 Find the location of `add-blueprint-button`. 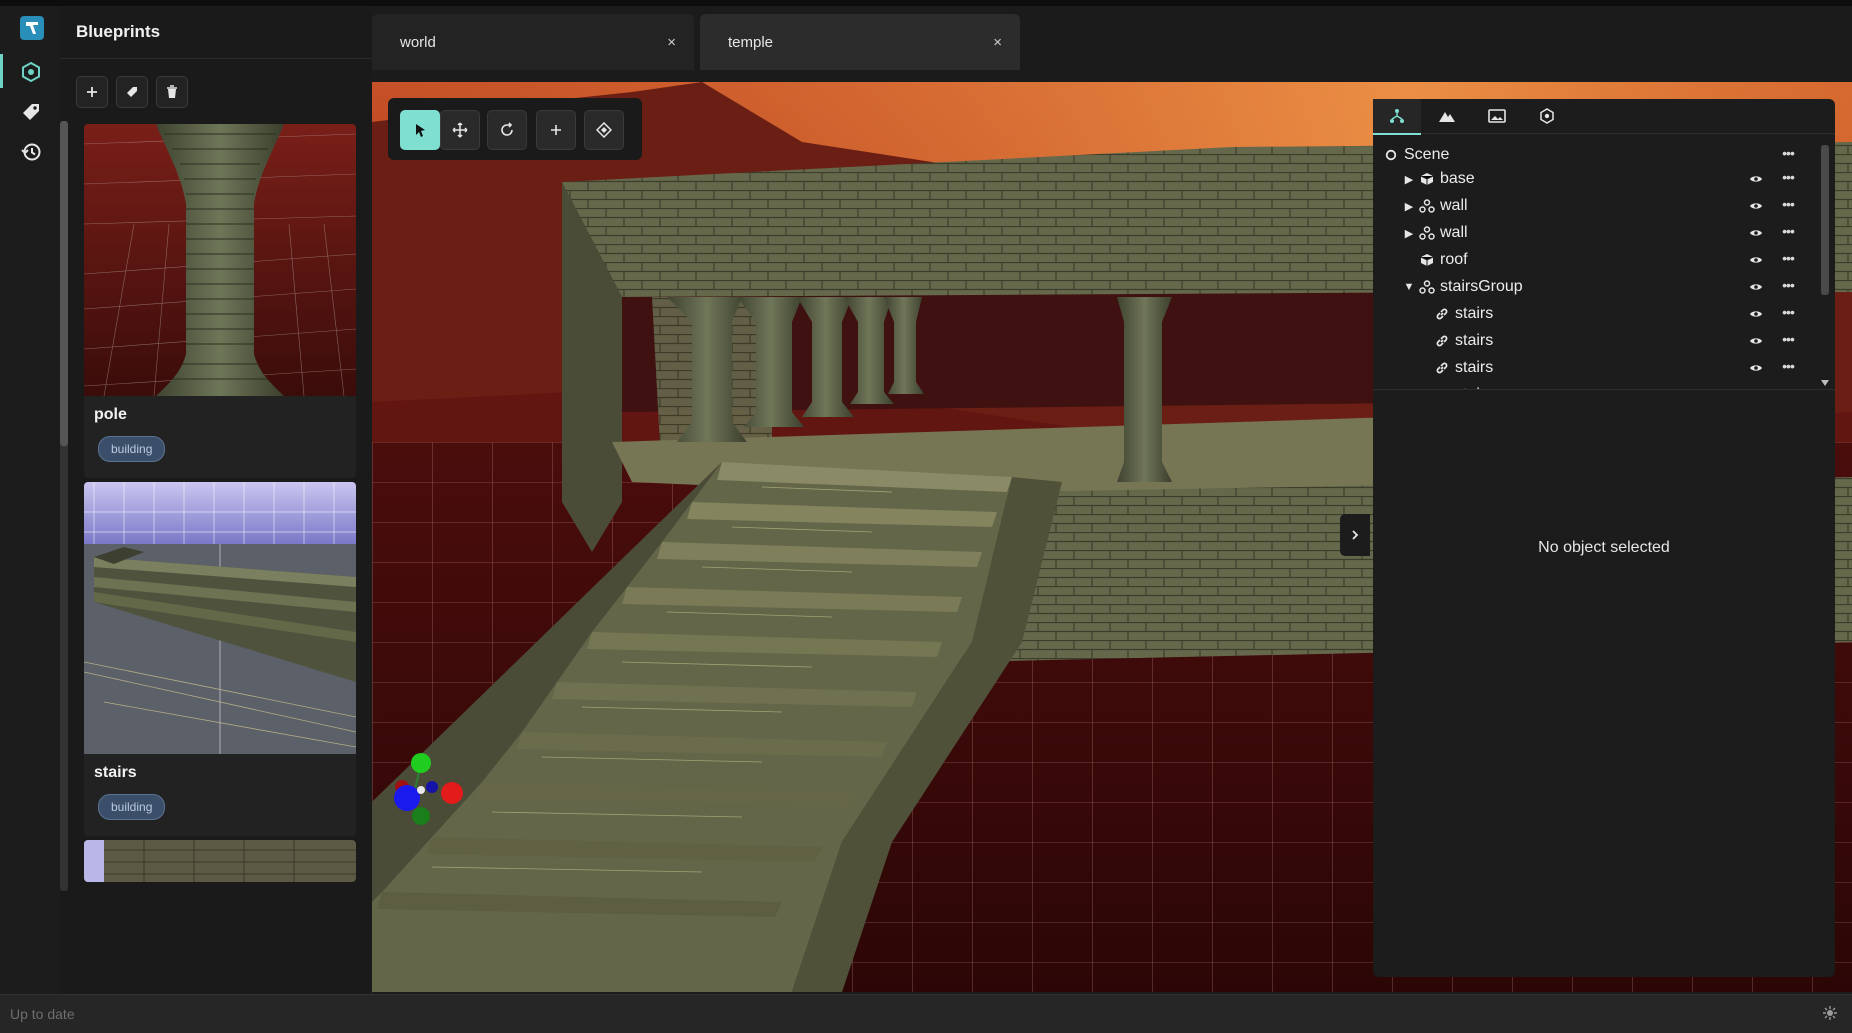

add-blueprint-button is located at coordinates (92, 92).